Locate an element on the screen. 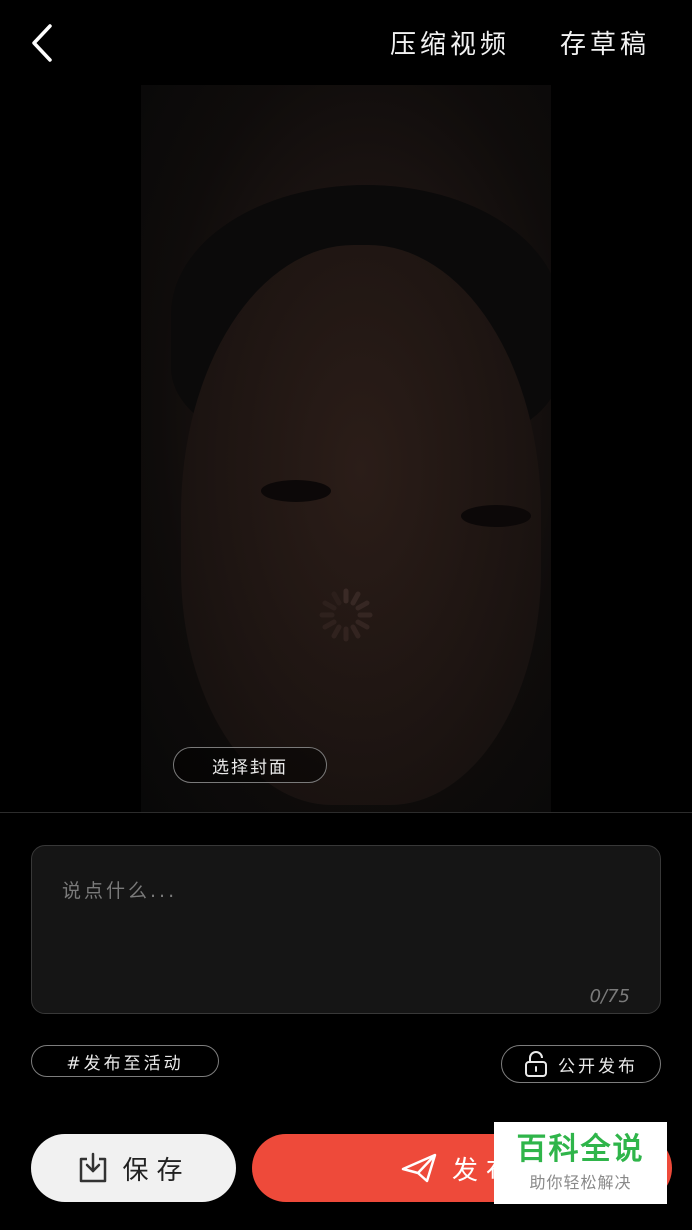 This screenshot has width=692, height=1230. chevron-left-icon is located at coordinates (42, 43).